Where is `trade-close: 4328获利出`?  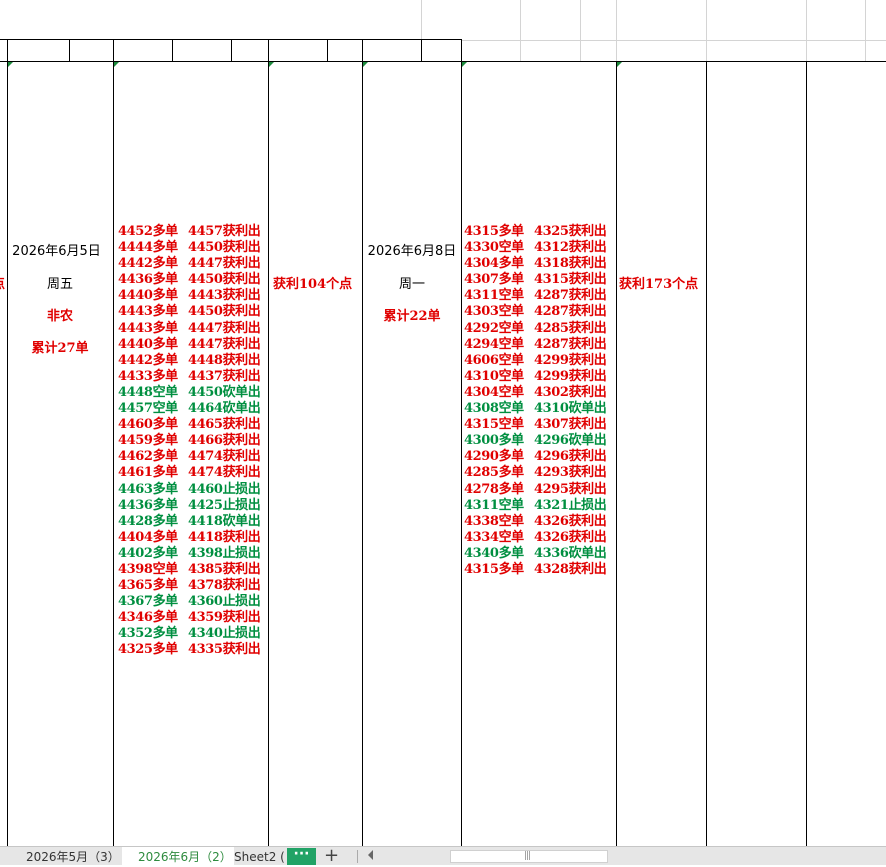
trade-close: 4328获利出 is located at coordinates (570, 569).